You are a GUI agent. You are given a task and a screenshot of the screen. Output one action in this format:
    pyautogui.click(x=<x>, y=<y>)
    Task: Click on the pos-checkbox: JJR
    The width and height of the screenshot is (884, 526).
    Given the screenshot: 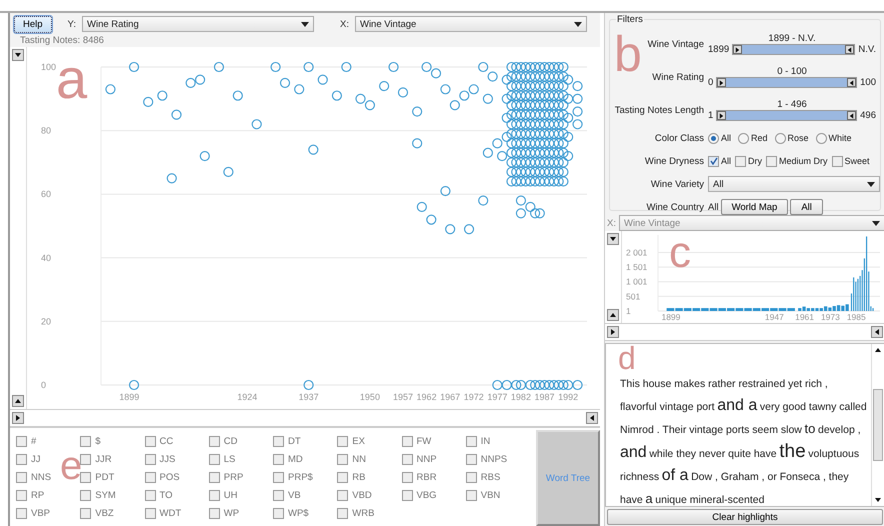 What is the action you would take?
    pyautogui.click(x=112, y=459)
    